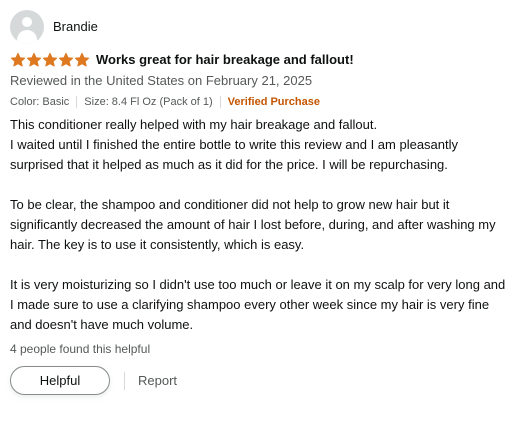 Image resolution: width=520 pixels, height=430 pixels. I want to click on report-link: Report, so click(157, 380).